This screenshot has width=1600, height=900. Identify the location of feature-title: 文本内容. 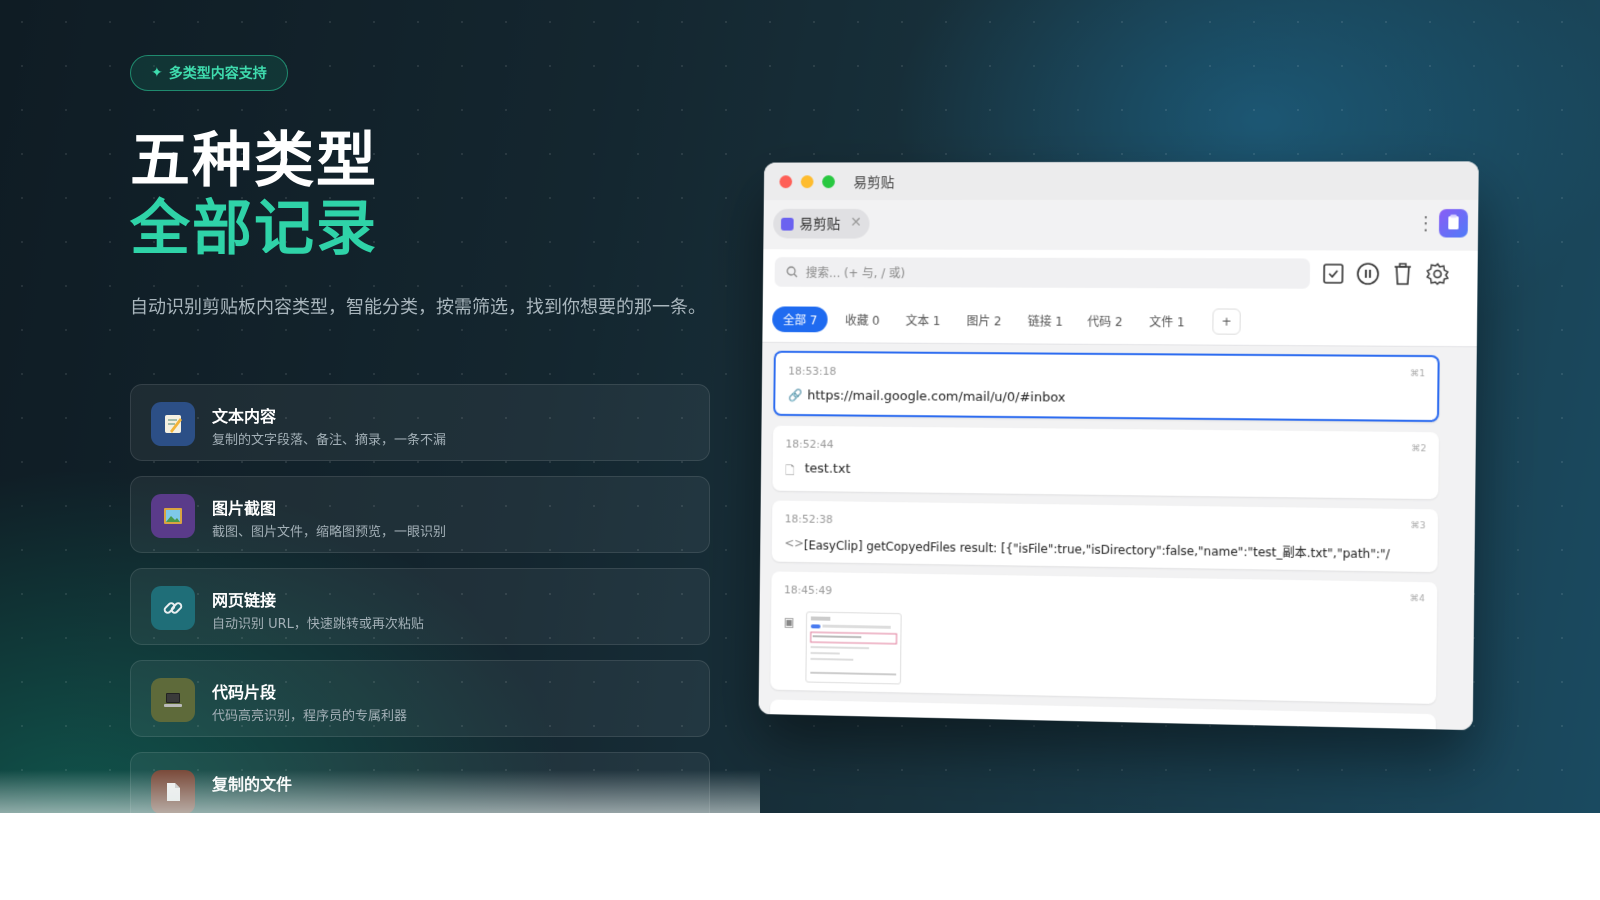
(244, 416).